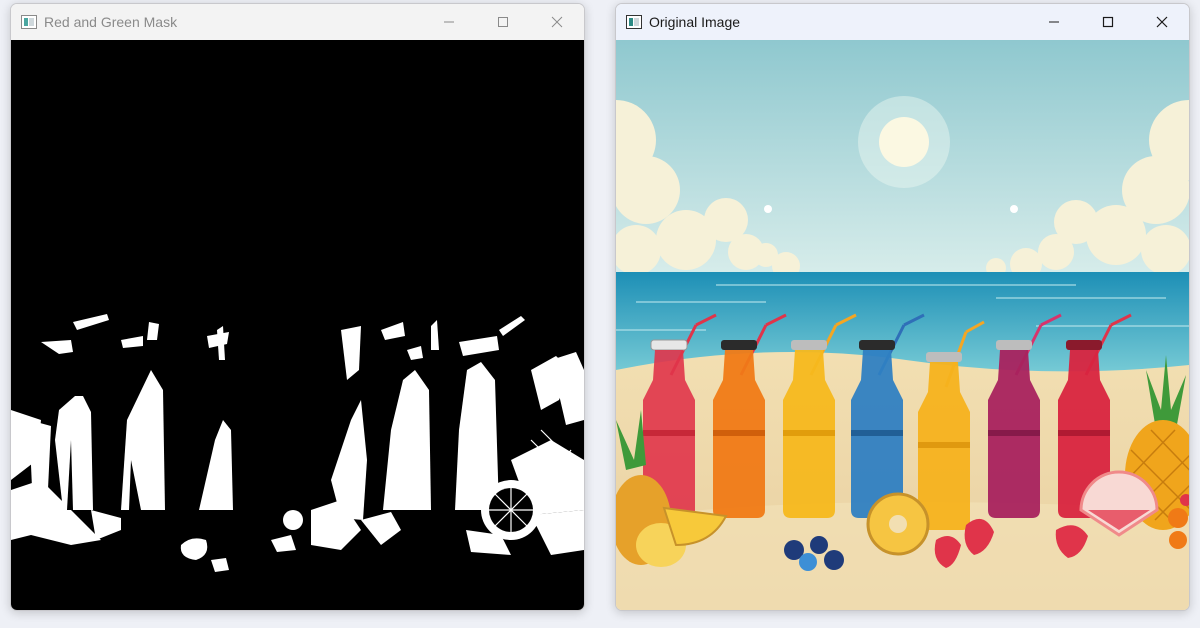 Image resolution: width=1200 pixels, height=628 pixels. I want to click on original-window-titlebar: Original Image, so click(902, 22).